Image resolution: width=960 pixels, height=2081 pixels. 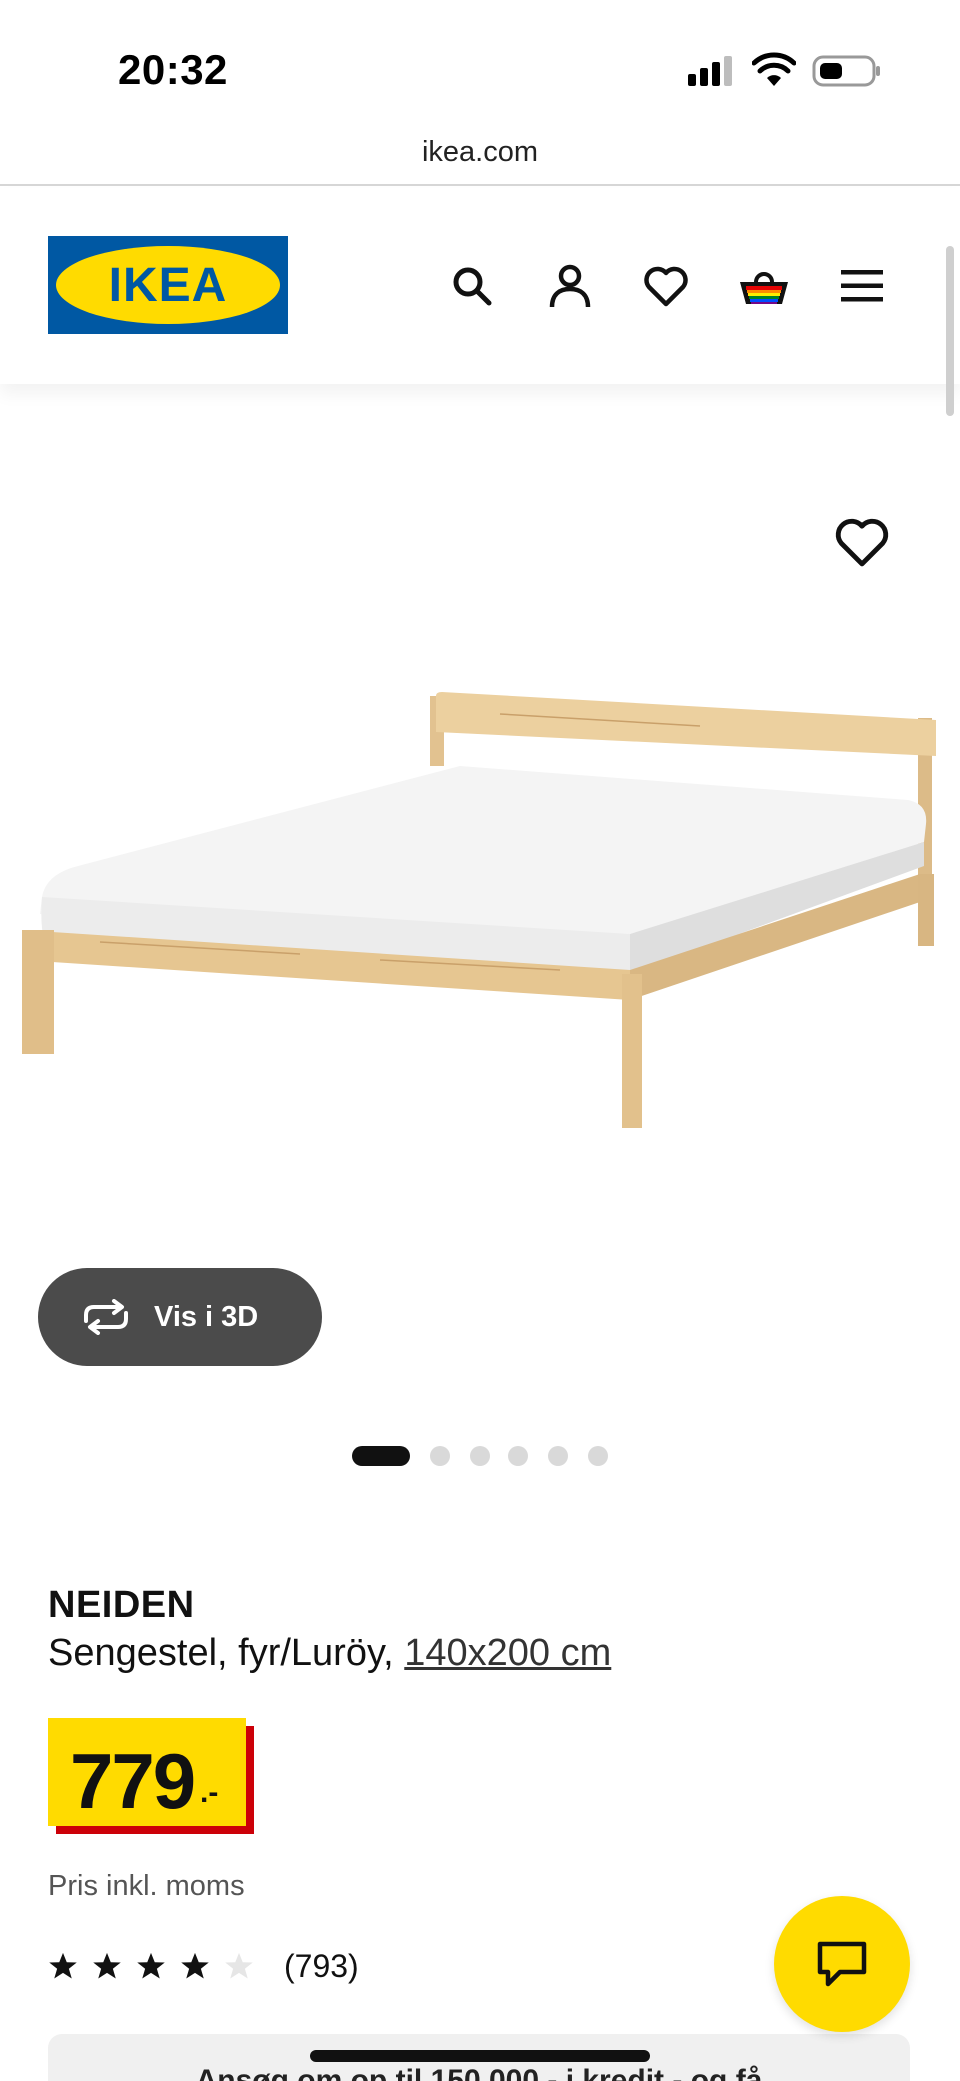 What do you see at coordinates (507, 1653) in the screenshot?
I see `product-size-link: 140x200 cm` at bounding box center [507, 1653].